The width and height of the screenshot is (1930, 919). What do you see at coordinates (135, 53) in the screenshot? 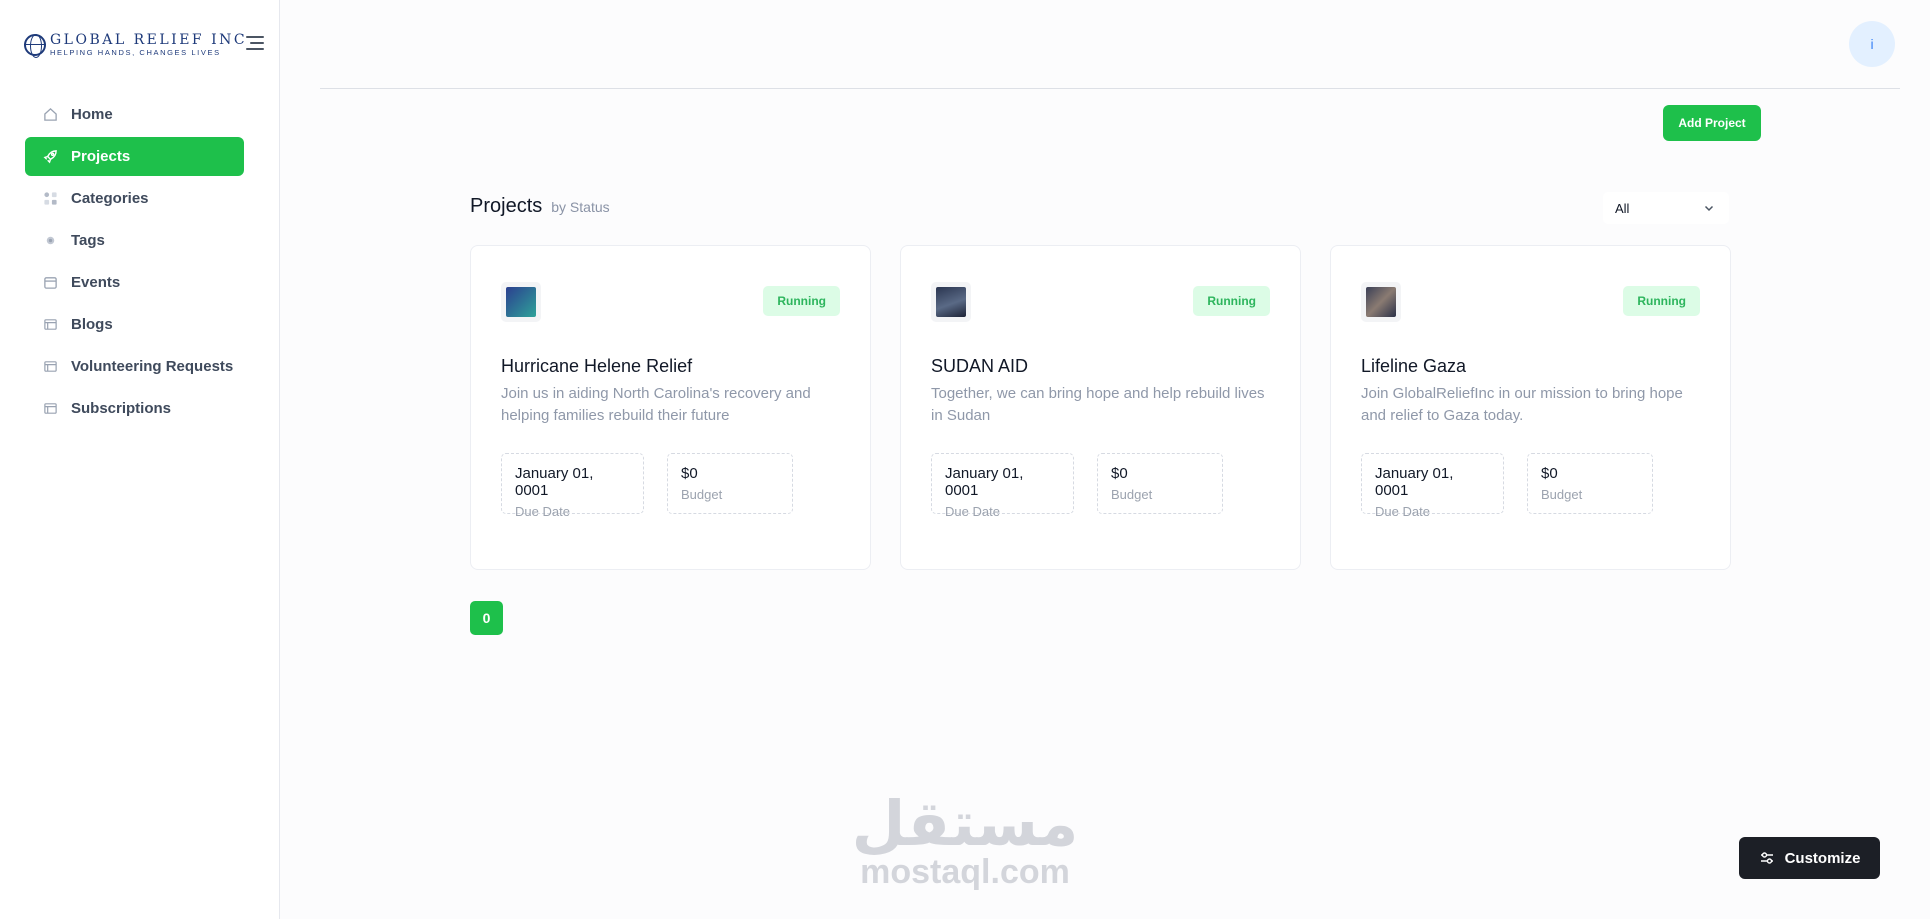
I see `brand-tagline: HELPING HANDS, CHANGES LIVES` at bounding box center [135, 53].